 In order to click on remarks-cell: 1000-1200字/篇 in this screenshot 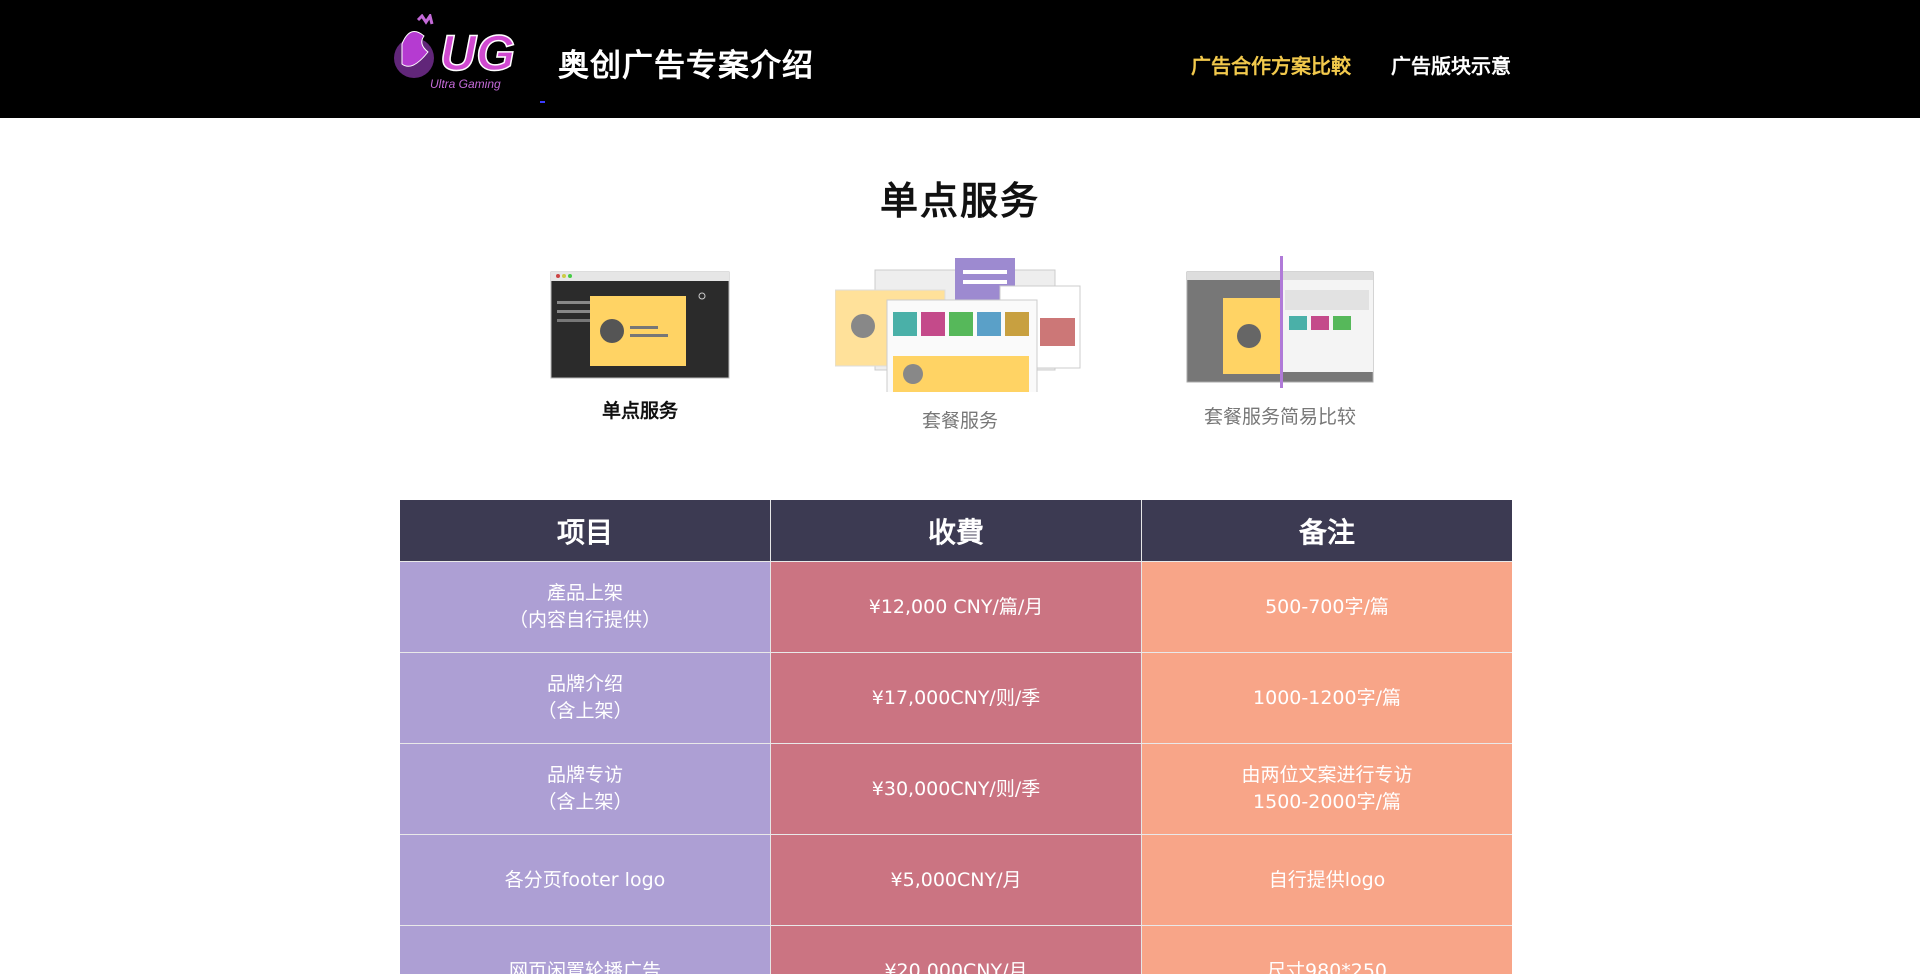, I will do `click(1327, 698)`.